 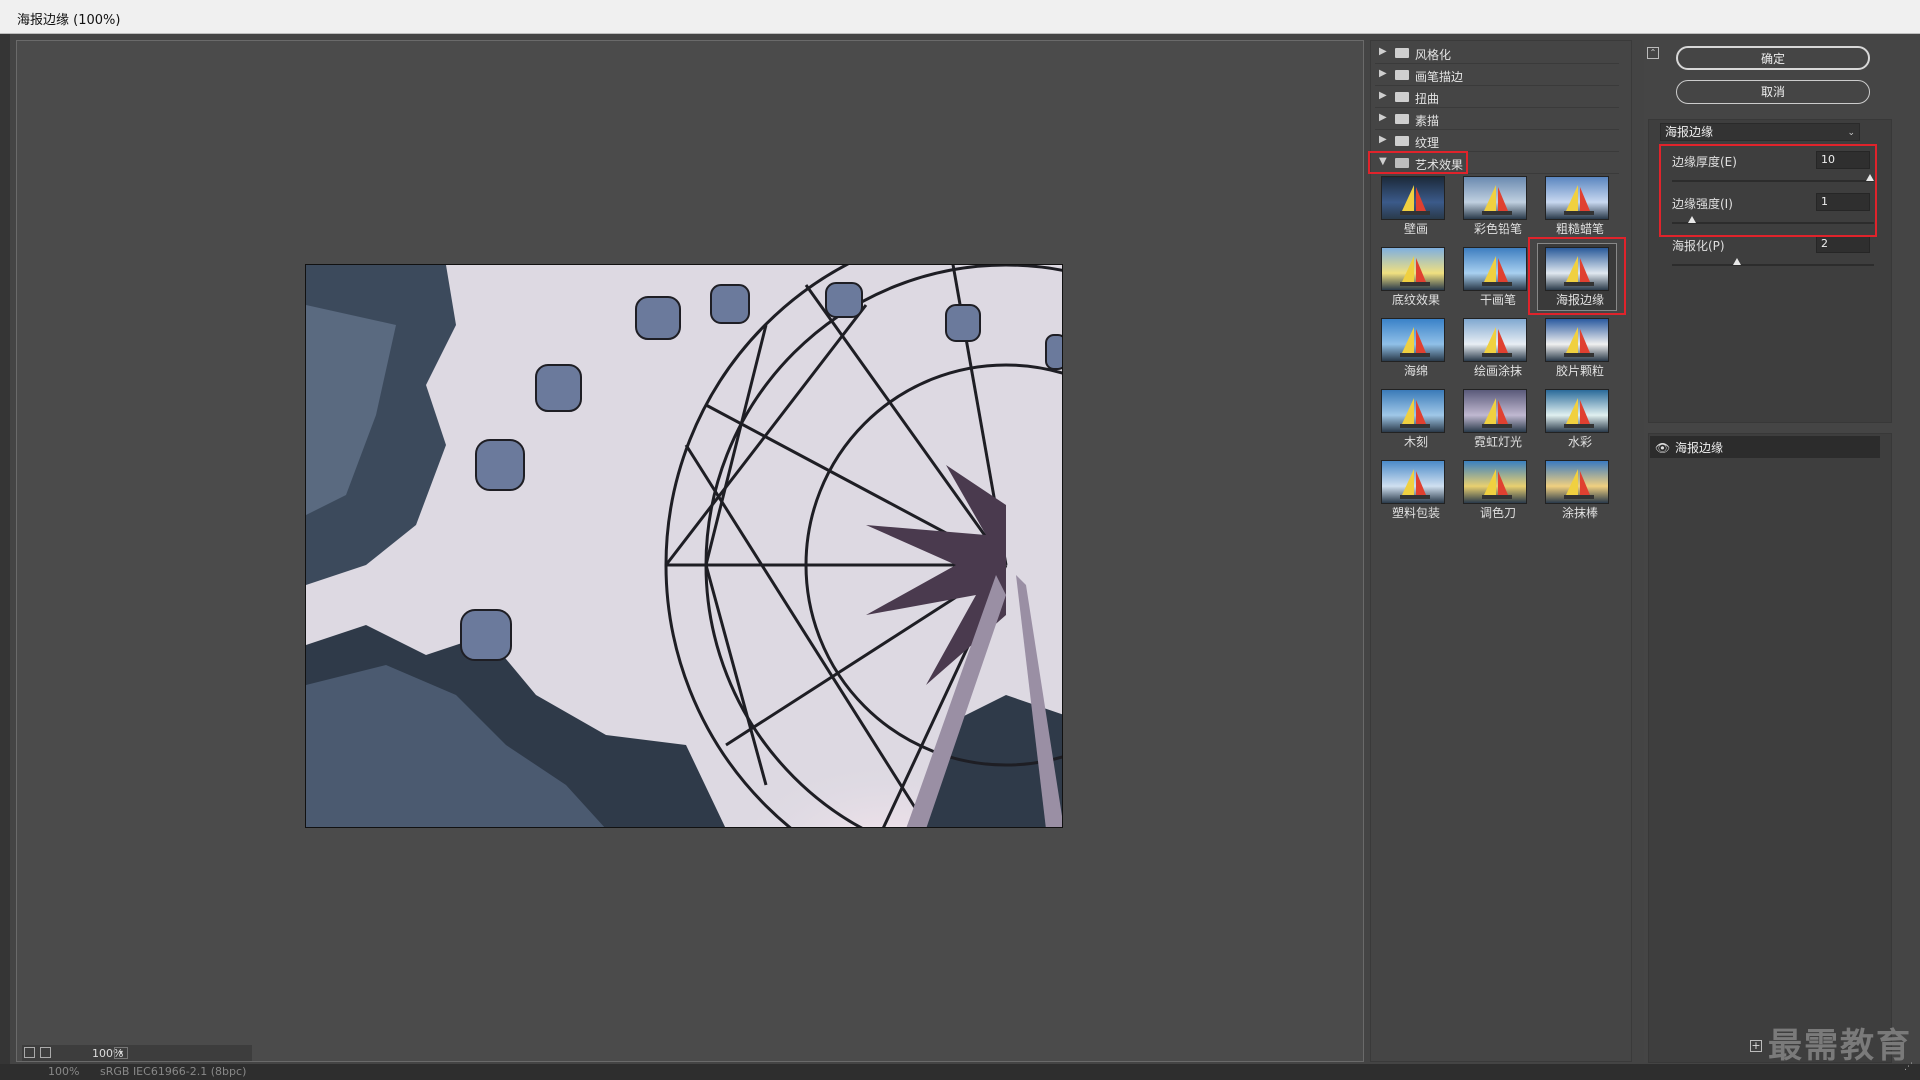 What do you see at coordinates (960, 1072) in the screenshot?
I see `bottom-status: 100% sRGB IEC61966-2.1 (8bpc)` at bounding box center [960, 1072].